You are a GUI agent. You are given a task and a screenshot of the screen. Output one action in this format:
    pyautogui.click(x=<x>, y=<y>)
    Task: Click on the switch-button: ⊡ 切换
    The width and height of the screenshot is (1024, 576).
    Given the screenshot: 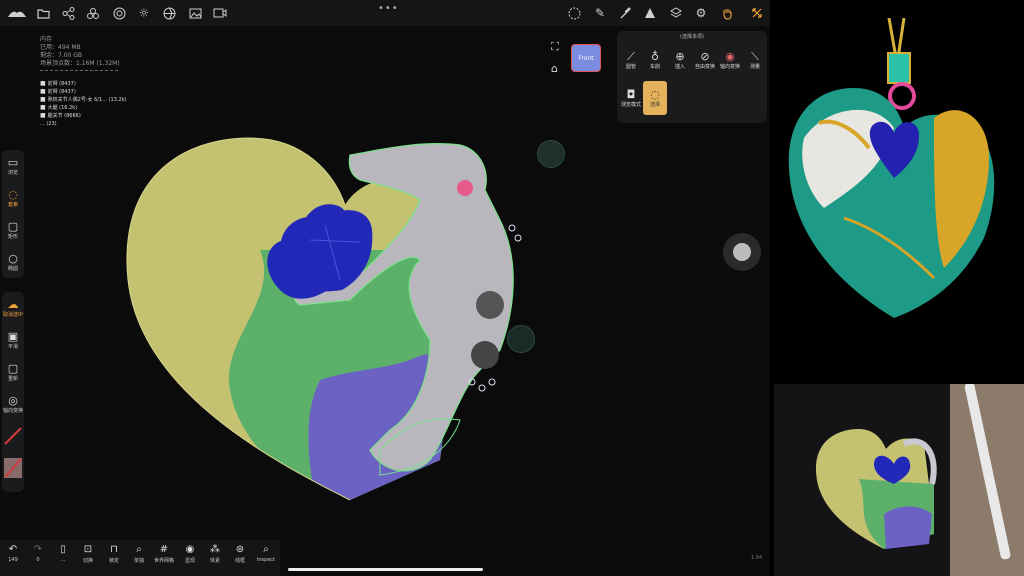 What is the action you would take?
    pyautogui.click(x=88, y=553)
    